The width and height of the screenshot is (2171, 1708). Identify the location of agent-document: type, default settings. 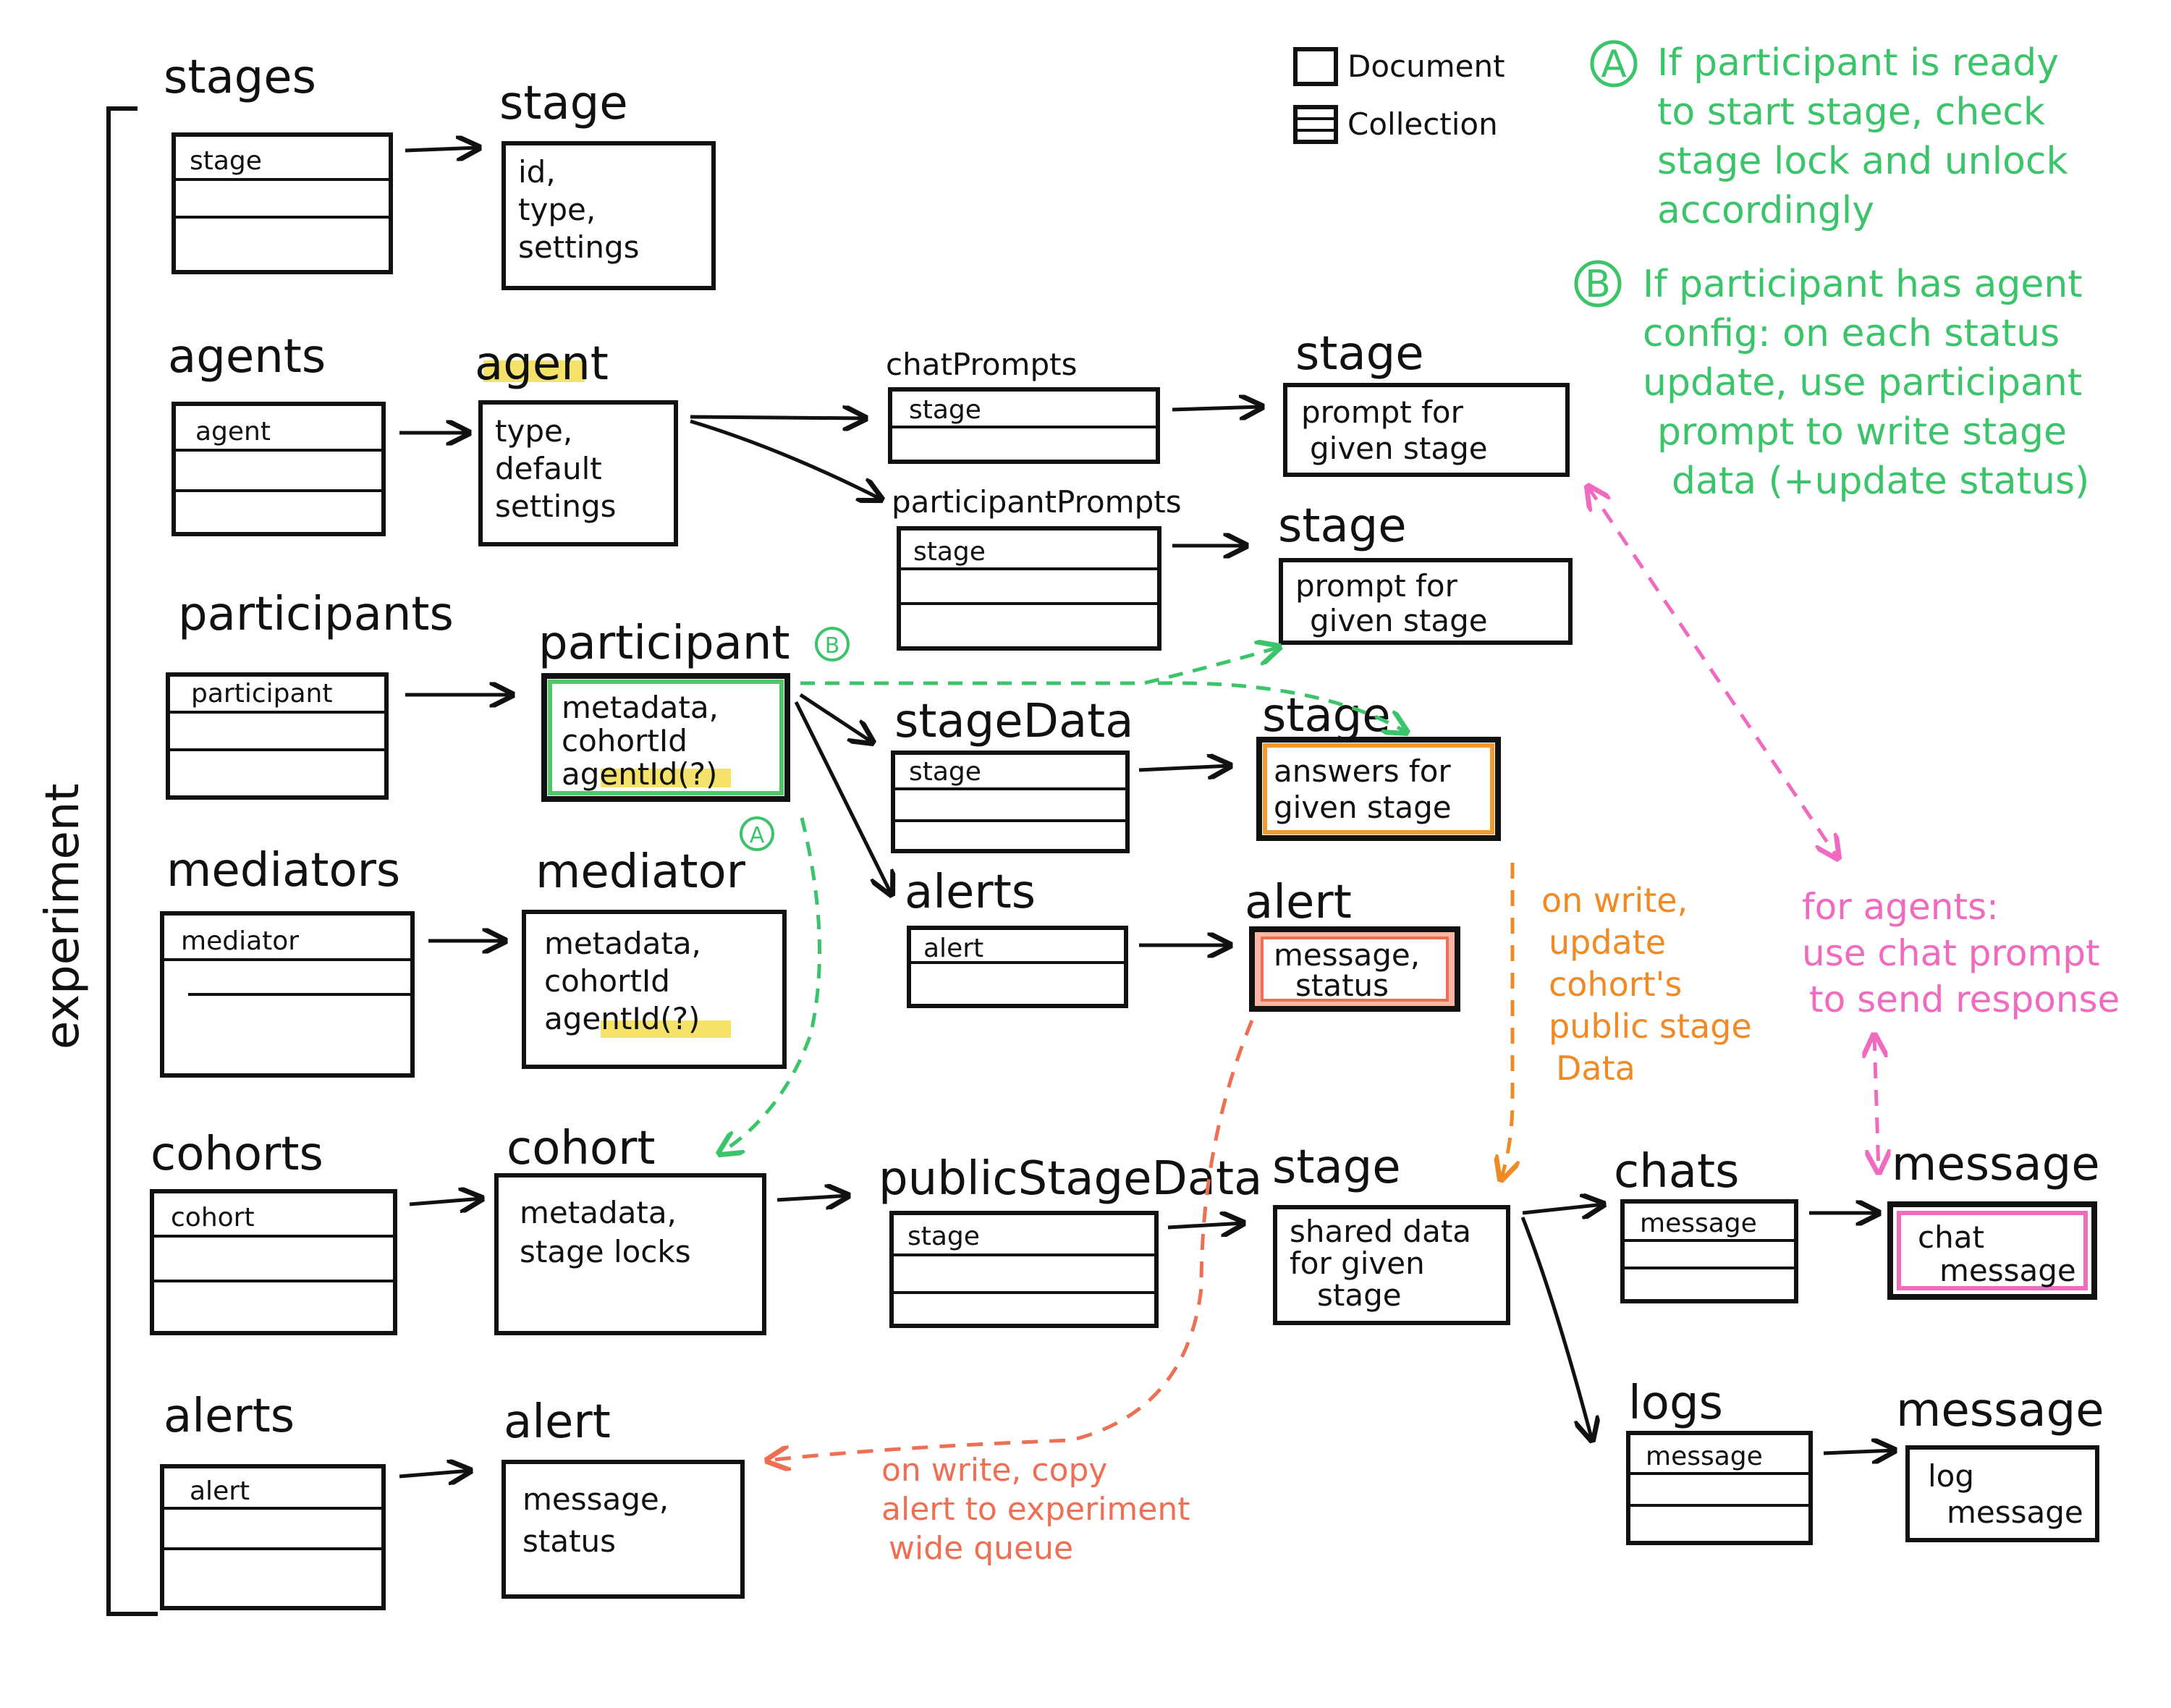
(578, 473).